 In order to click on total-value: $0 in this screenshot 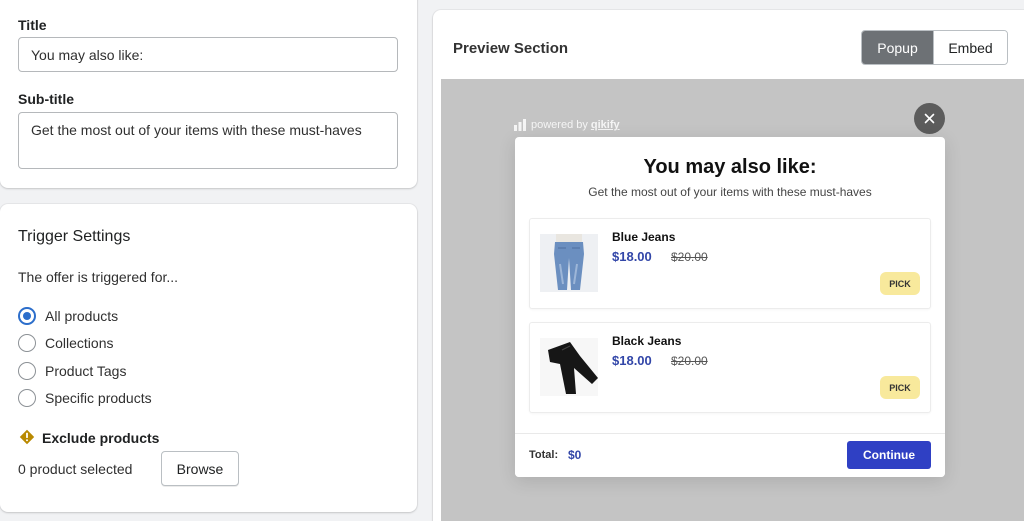, I will do `click(575, 455)`.